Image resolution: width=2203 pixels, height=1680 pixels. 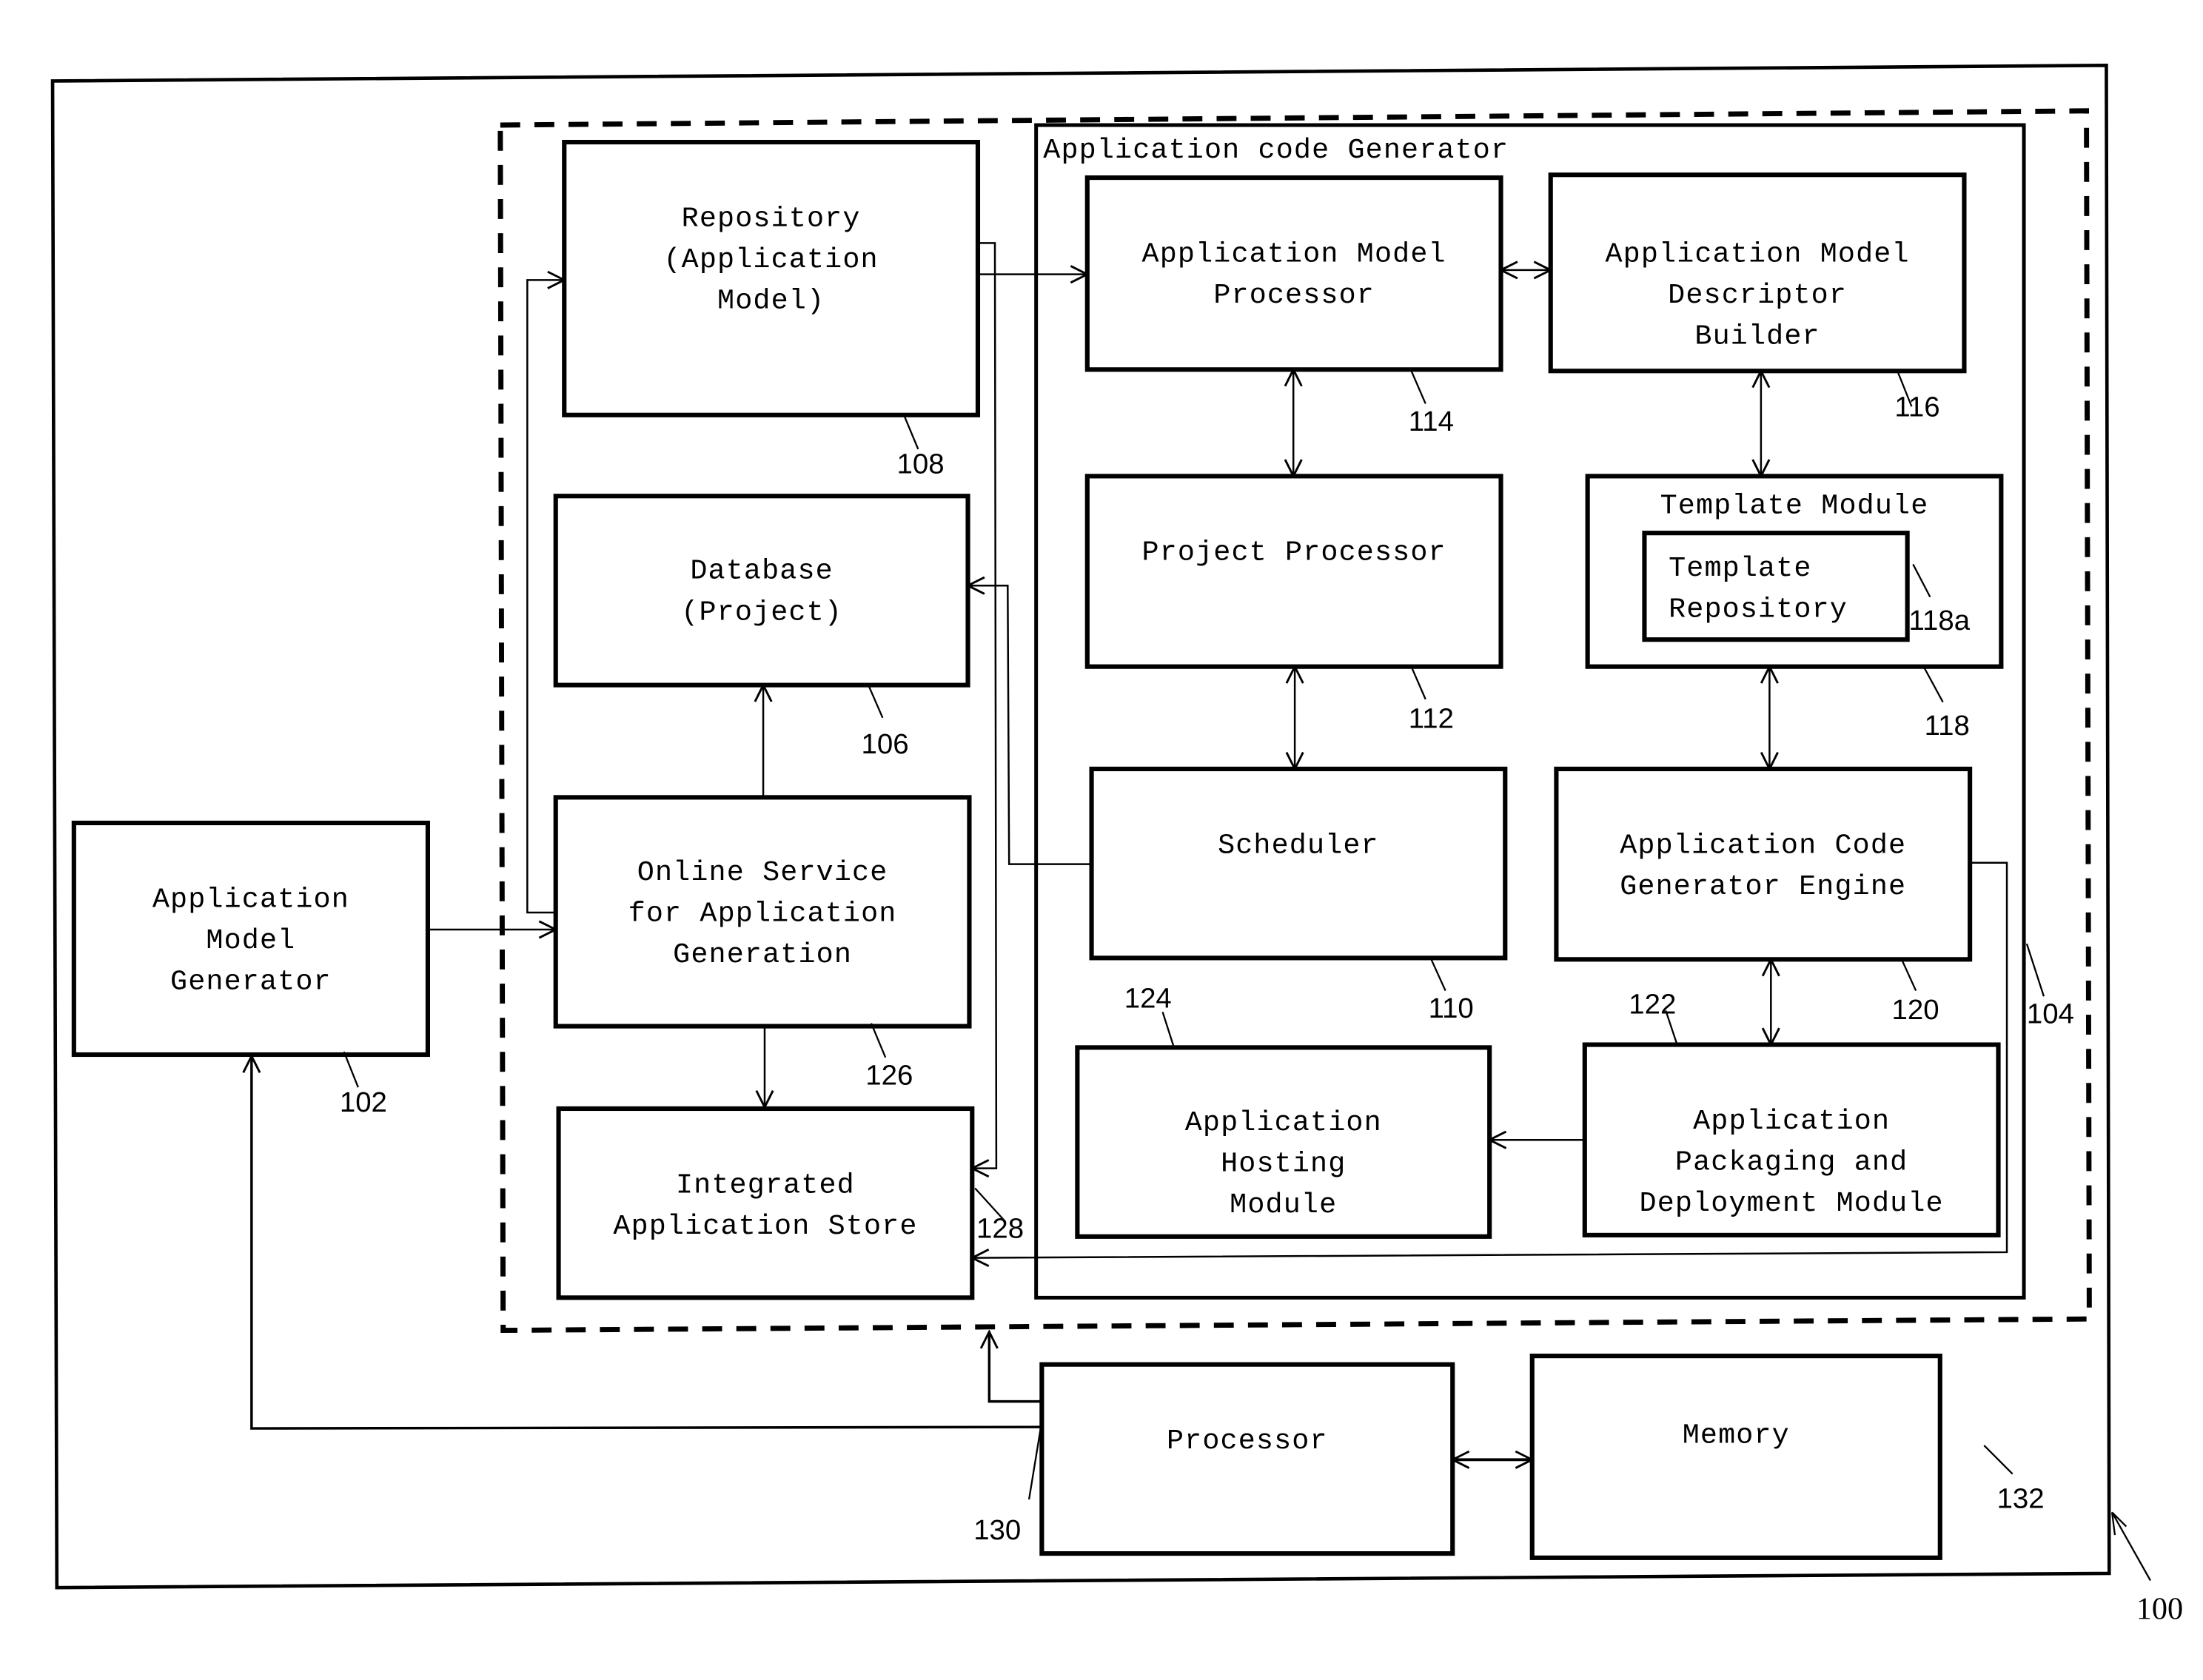 I want to click on packaging-module-label-line: Deployment Module, so click(x=1792, y=1204).